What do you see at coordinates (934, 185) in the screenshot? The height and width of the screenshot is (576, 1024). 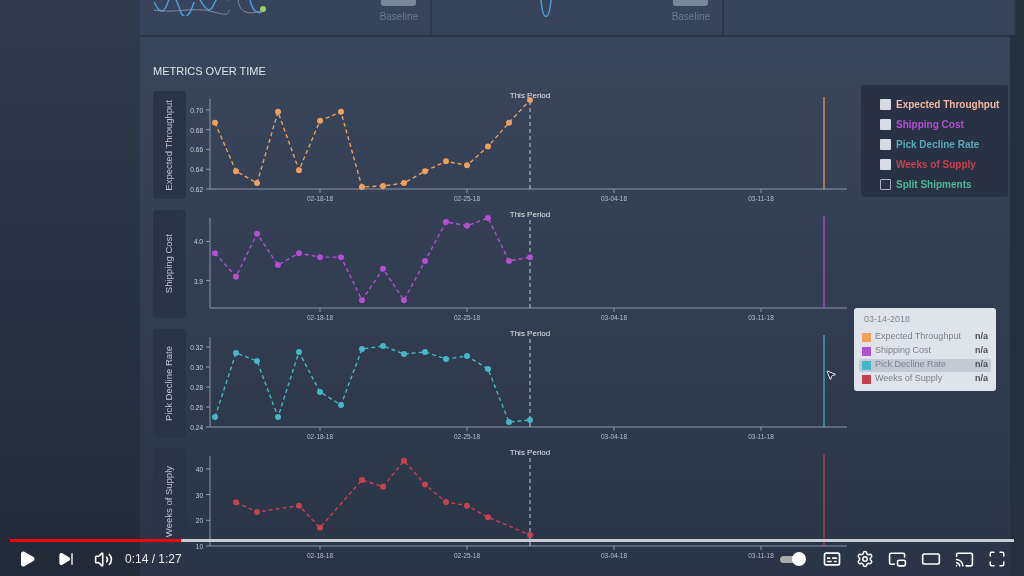 I see `legend-label: Split Shipments` at bounding box center [934, 185].